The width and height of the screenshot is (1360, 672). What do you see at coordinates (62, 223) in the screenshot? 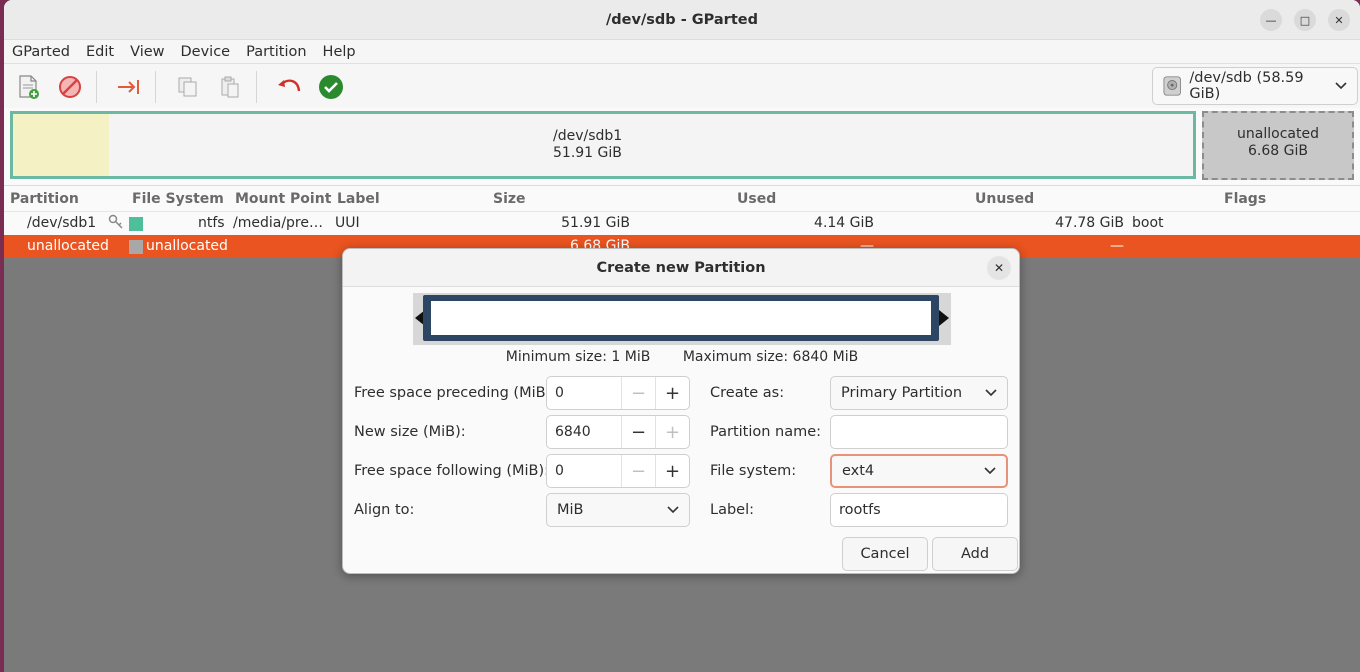
I see `cell-partition: /dev/sdb1` at bounding box center [62, 223].